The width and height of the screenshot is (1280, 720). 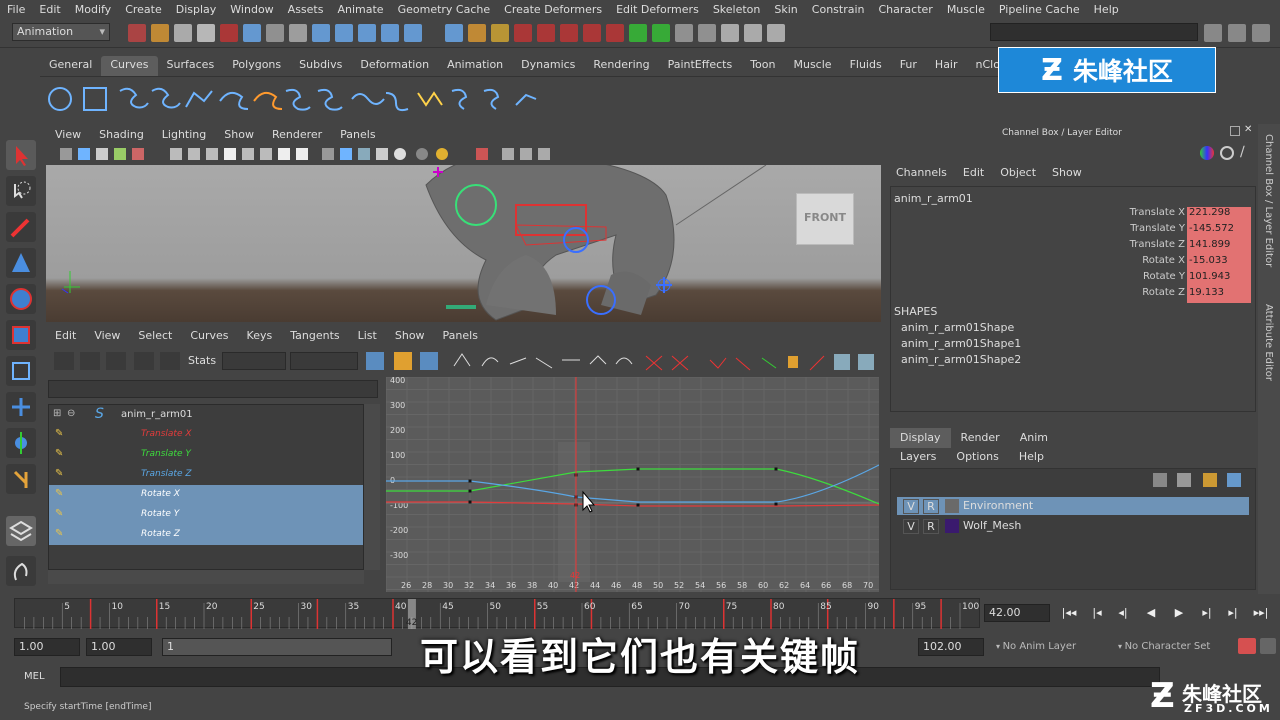 What do you see at coordinates (21, 443) in the screenshot?
I see `show-manip-icon` at bounding box center [21, 443].